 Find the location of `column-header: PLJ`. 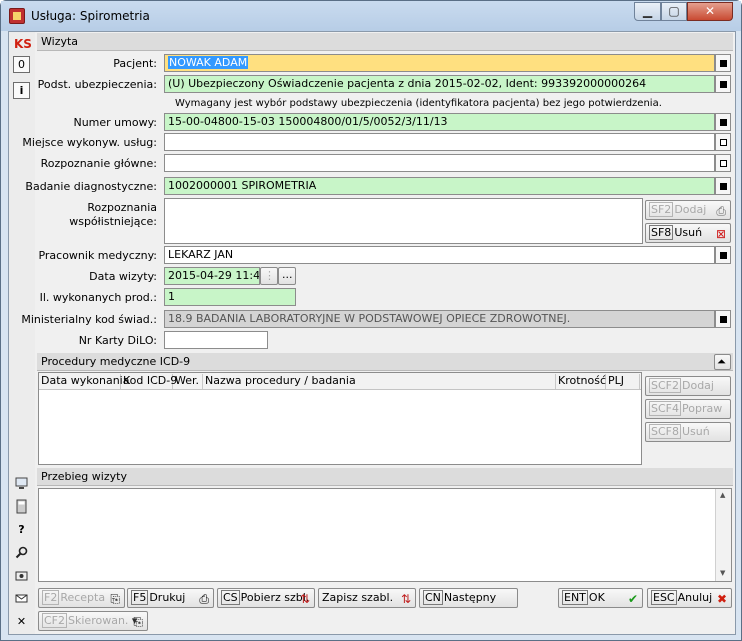

column-header: PLJ is located at coordinates (623, 381).